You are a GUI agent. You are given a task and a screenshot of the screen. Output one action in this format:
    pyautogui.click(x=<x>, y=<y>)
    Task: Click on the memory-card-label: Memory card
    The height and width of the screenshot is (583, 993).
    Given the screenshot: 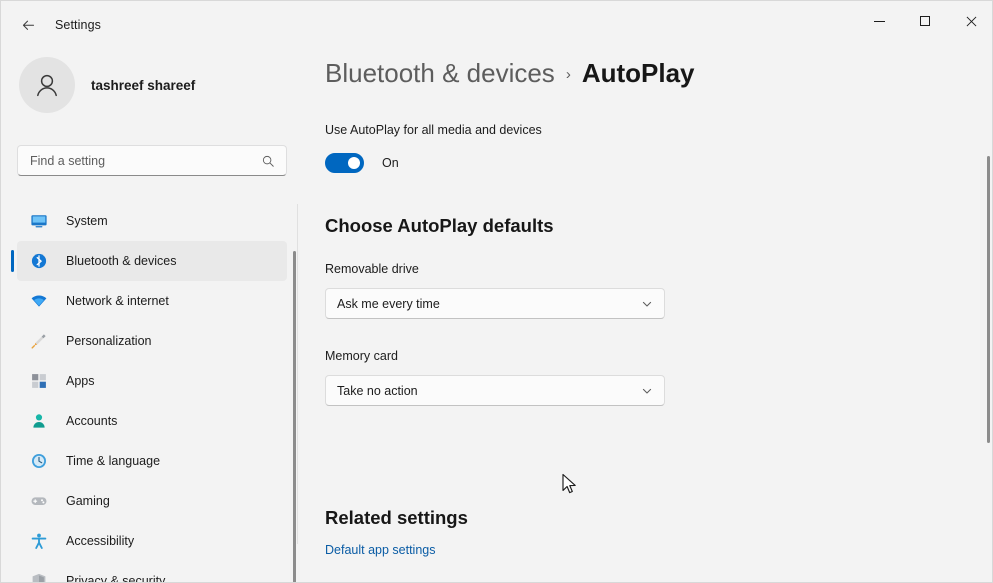 What is the action you would take?
    pyautogui.click(x=361, y=356)
    